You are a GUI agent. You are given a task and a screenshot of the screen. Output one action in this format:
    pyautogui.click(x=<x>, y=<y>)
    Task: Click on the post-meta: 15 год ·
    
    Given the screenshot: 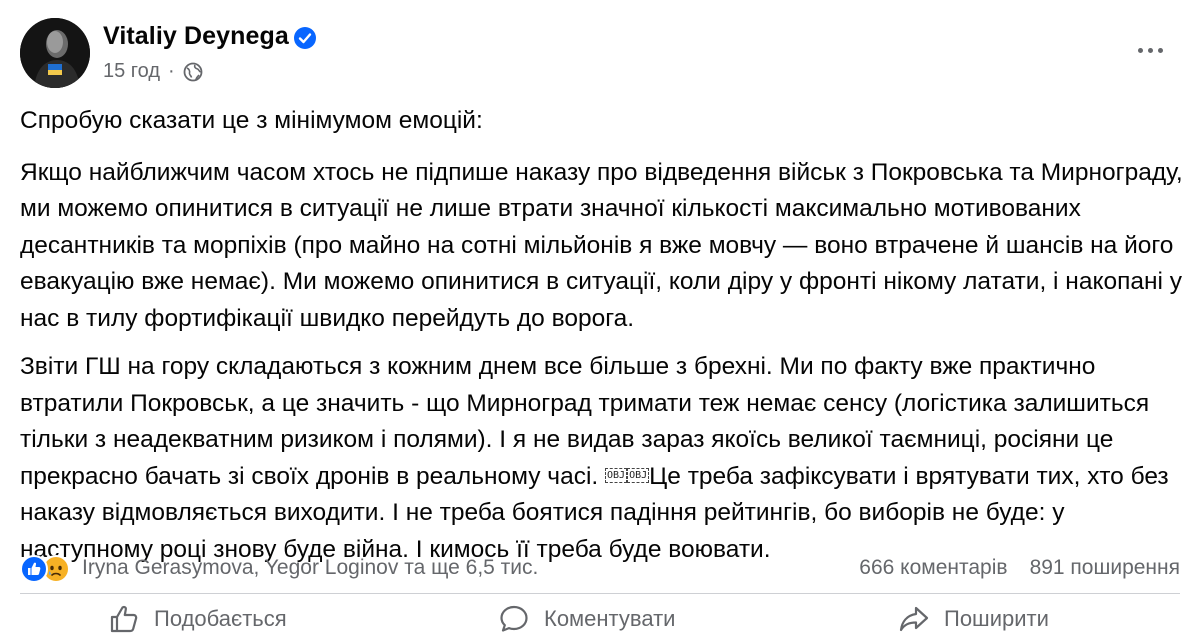 What is the action you would take?
    pyautogui.click(x=153, y=71)
    